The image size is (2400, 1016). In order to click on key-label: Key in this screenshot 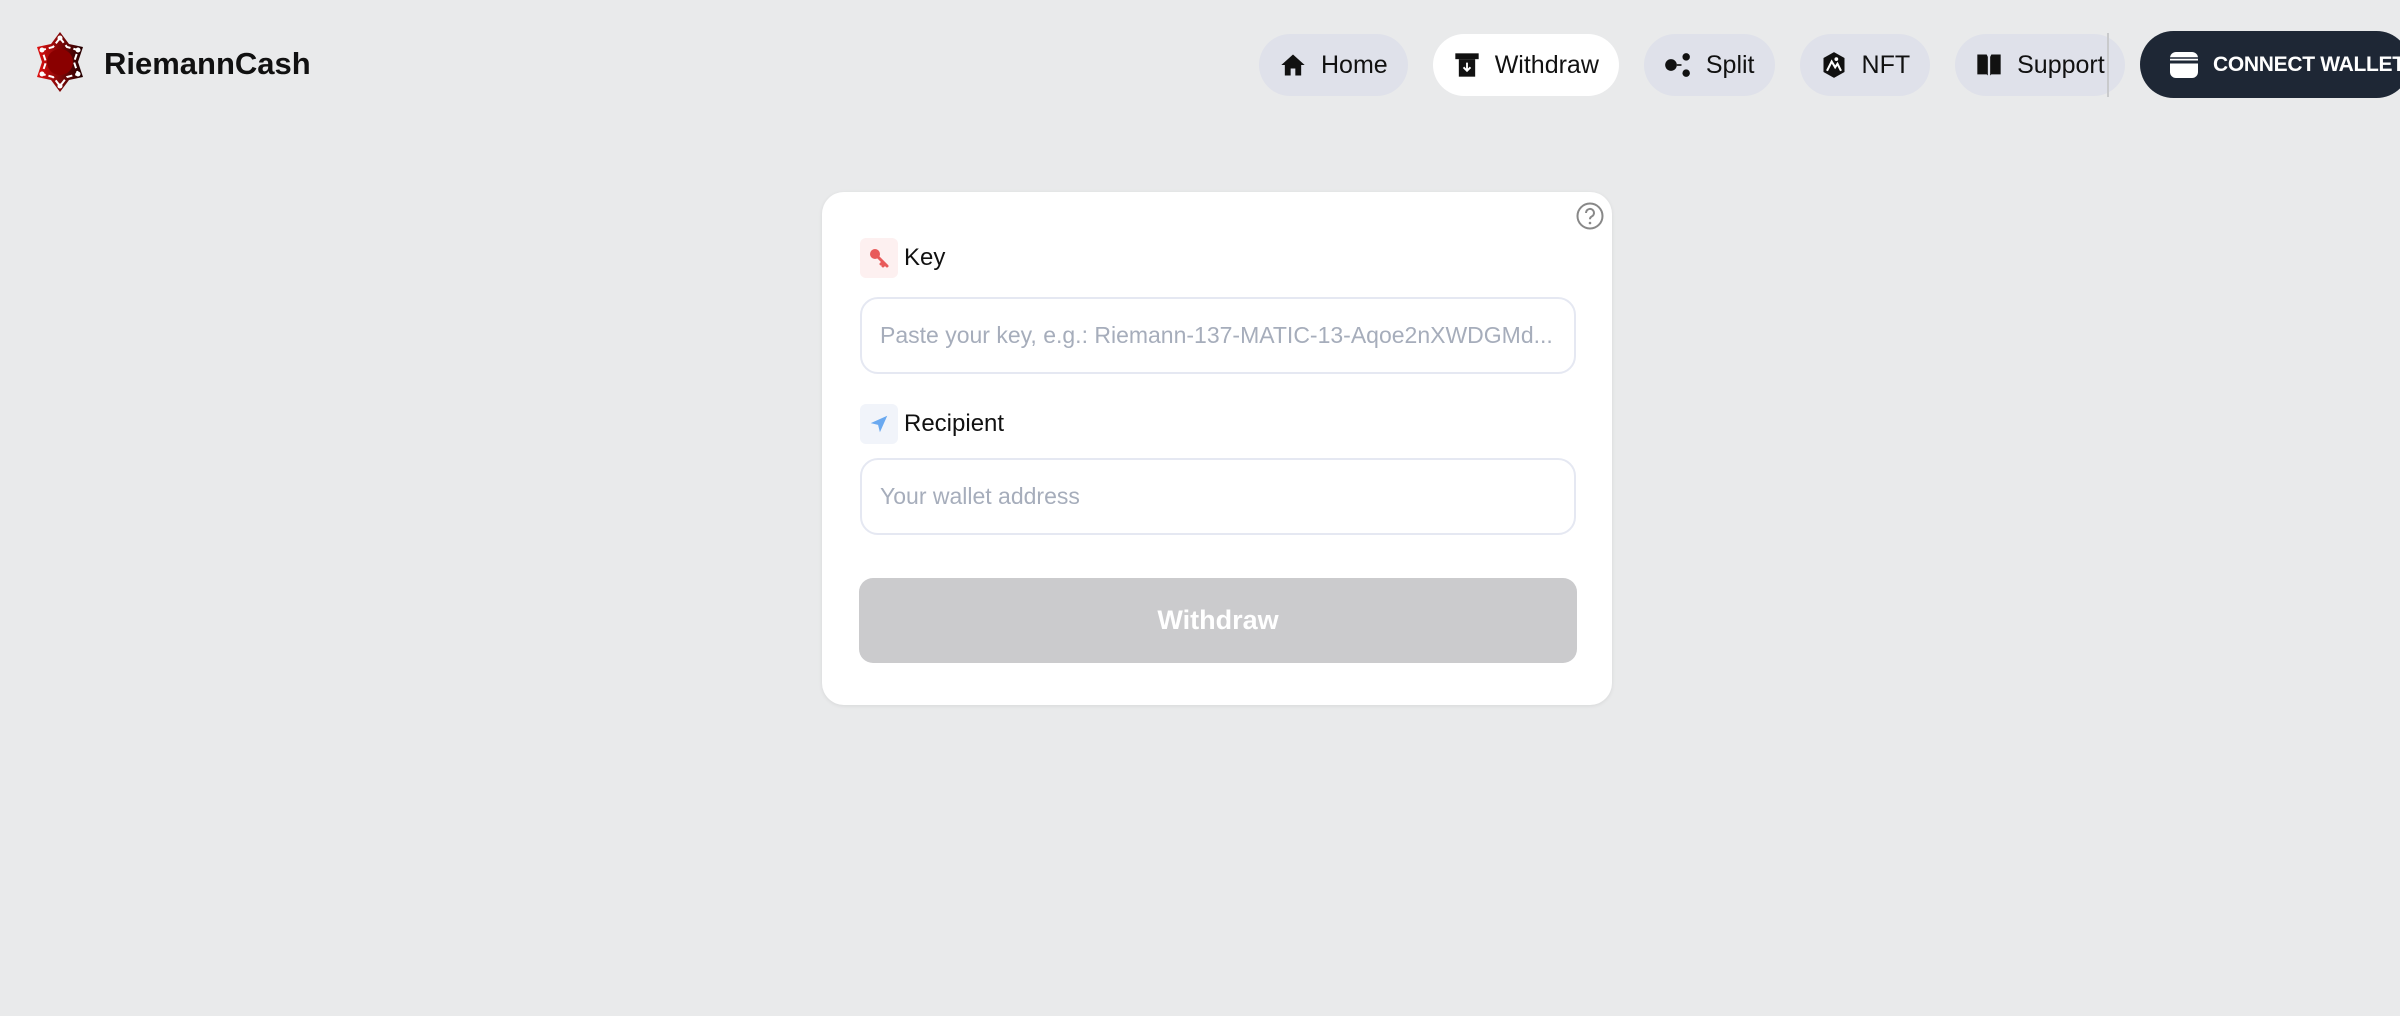, I will do `click(902, 258)`.